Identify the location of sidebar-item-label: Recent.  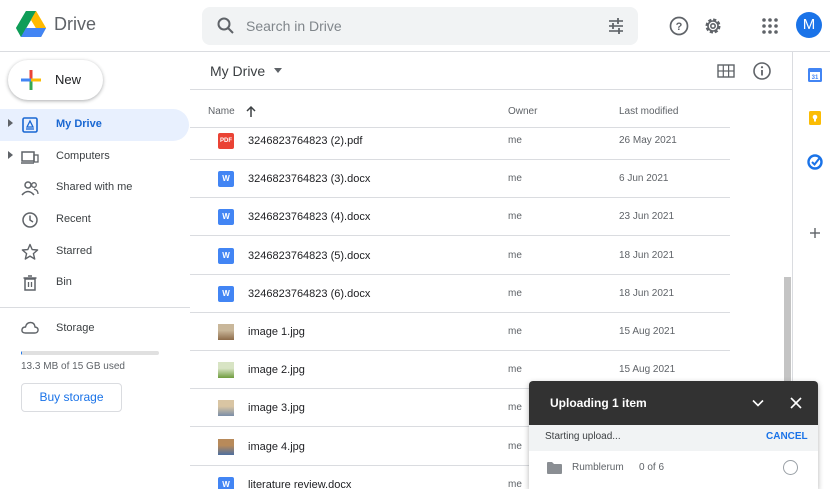
(73, 219).